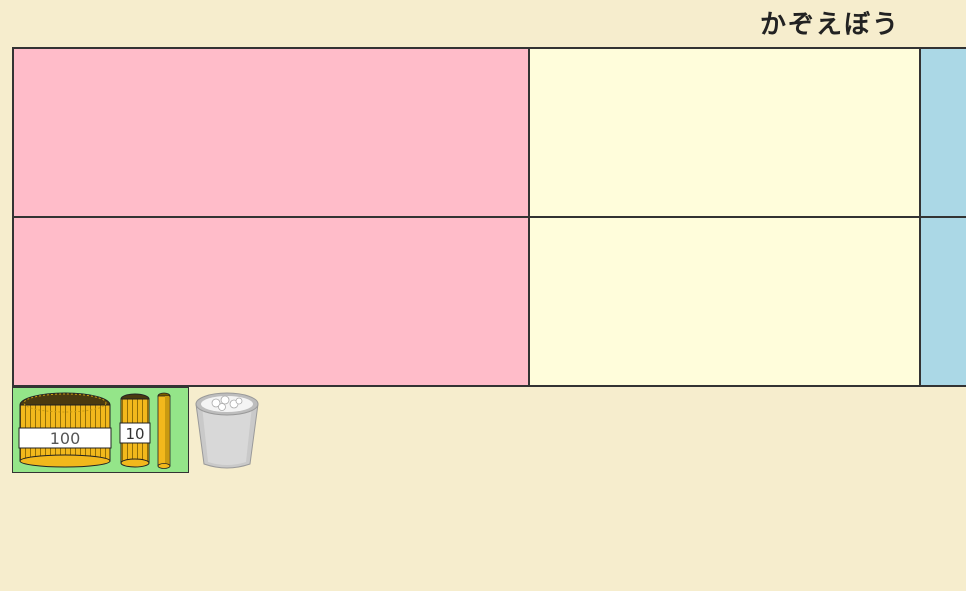 Image resolution: width=966 pixels, height=591 pixels. Describe the element at coordinates (942, 132) in the screenshot. I see `row-1-ones-cell` at that location.